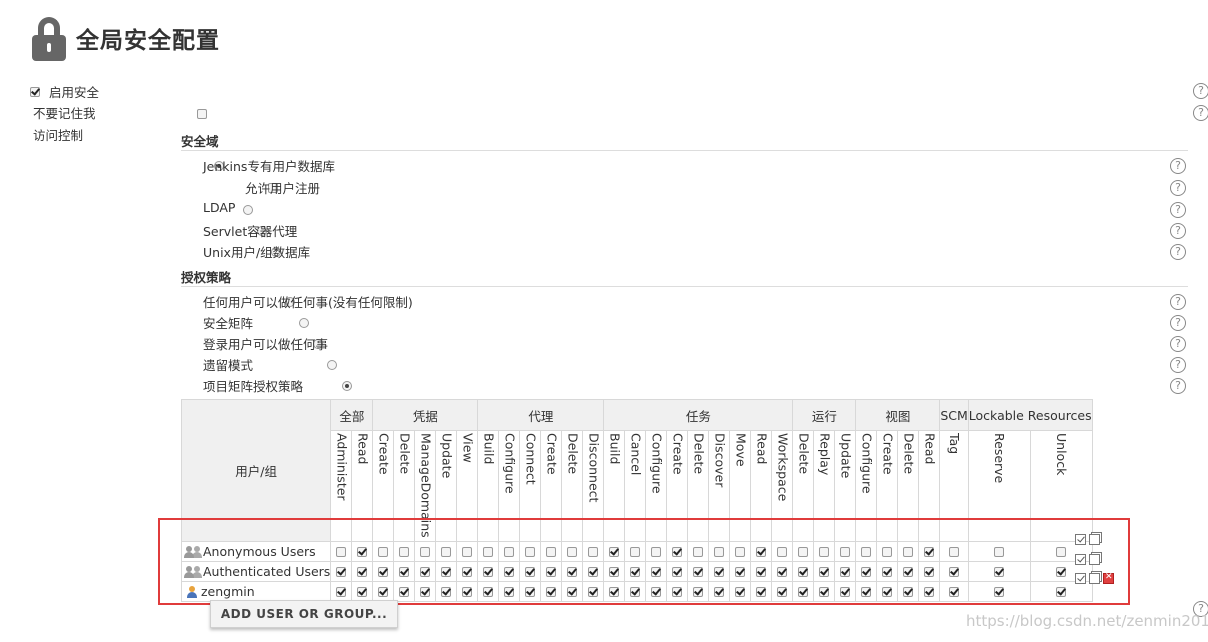 This screenshot has width=1208, height=642. What do you see at coordinates (1062, 454) in the screenshot?
I see `permission-label: Unlock` at bounding box center [1062, 454].